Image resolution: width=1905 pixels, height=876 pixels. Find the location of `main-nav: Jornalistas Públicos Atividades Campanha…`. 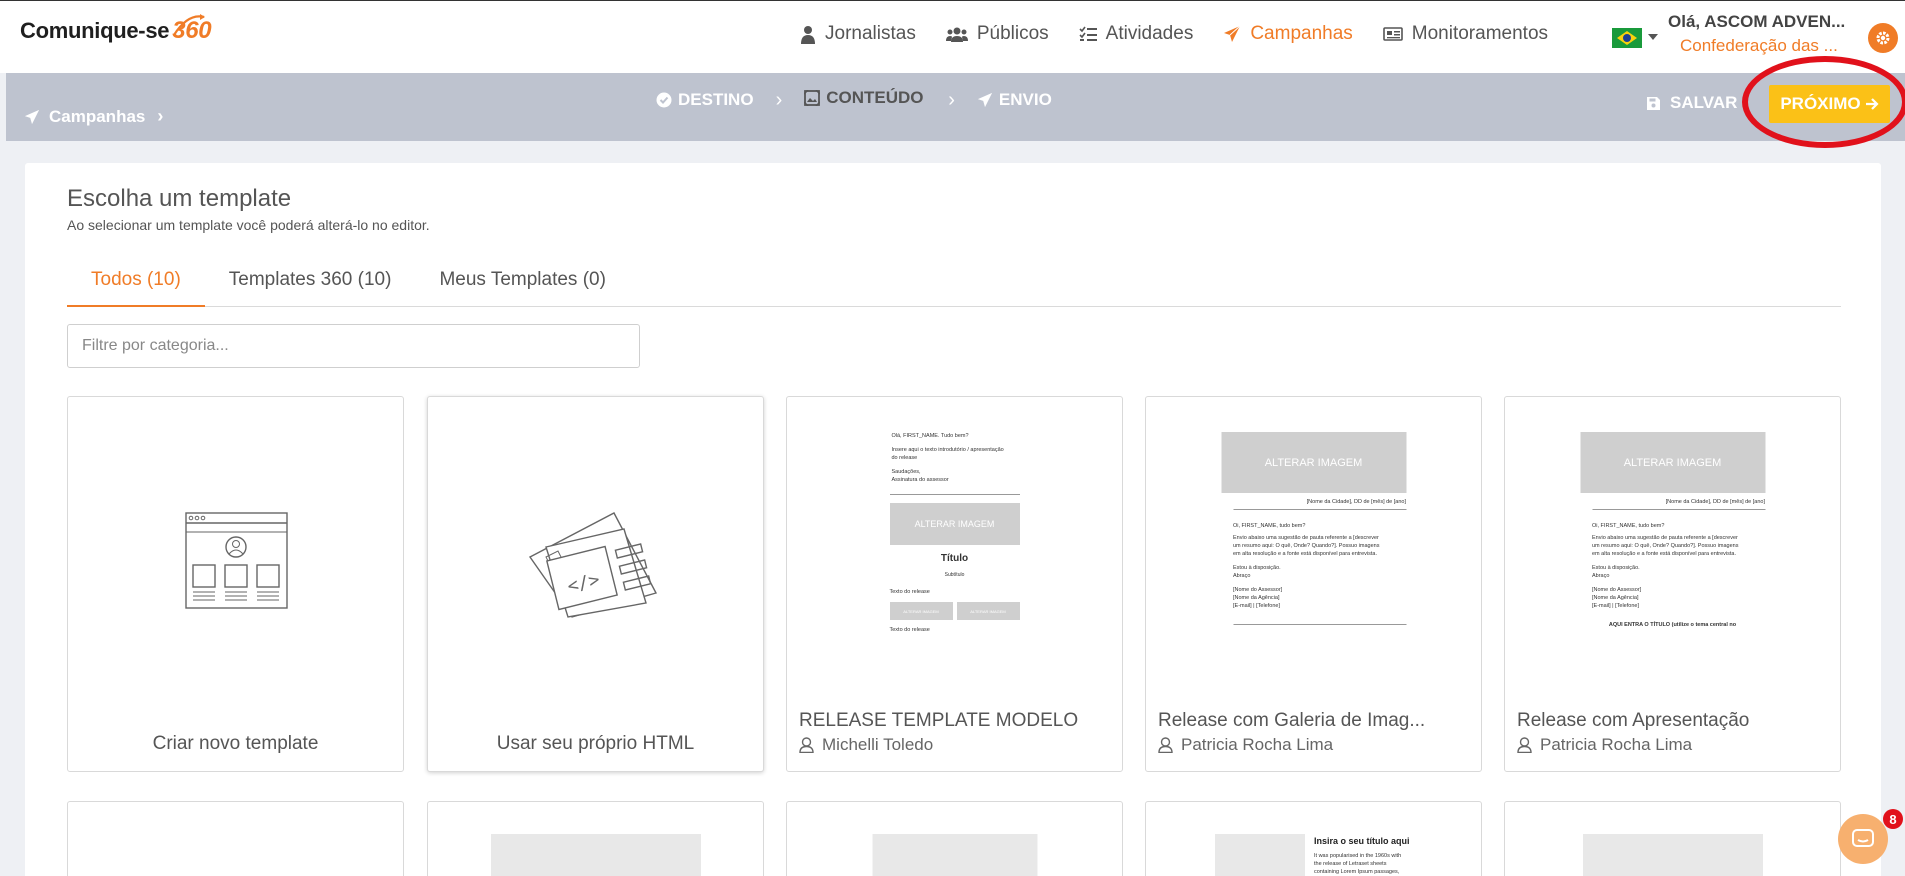

main-nav: Jornalistas Públicos Atividades Campanha… is located at coordinates (1189, 34).